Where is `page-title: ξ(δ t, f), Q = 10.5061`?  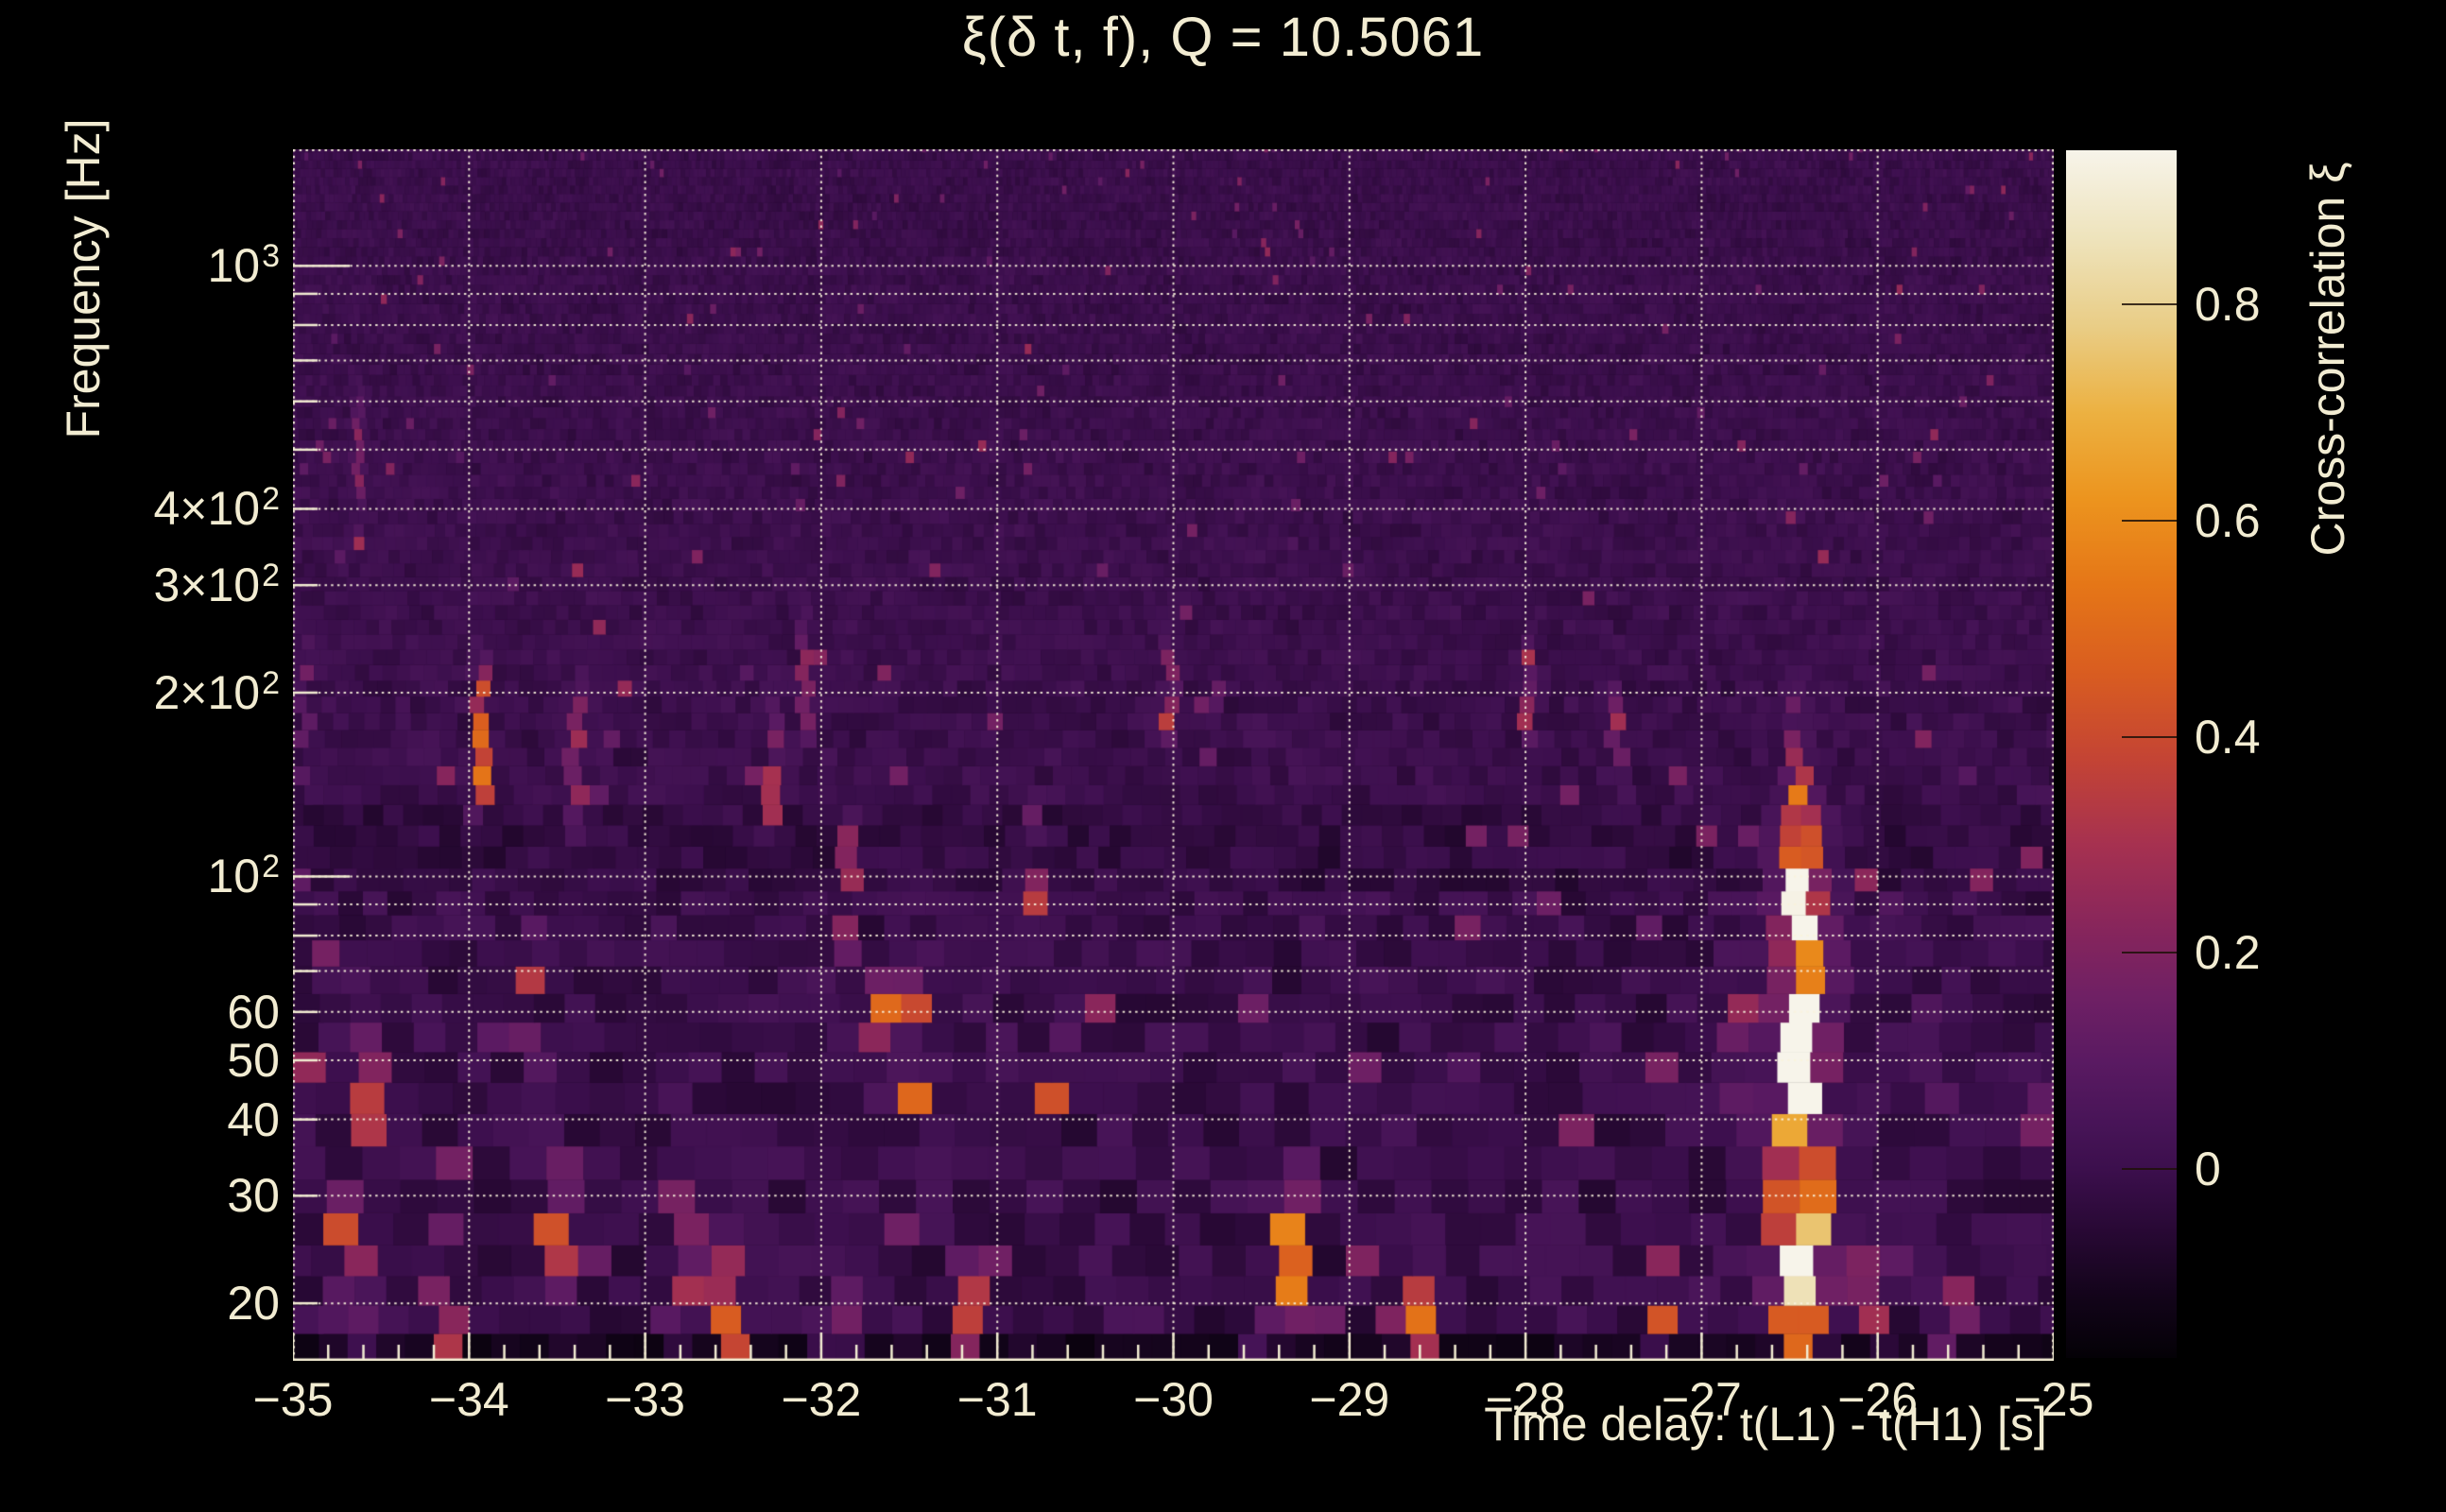
page-title: ξ(δ t, f), Q = 10.5061 is located at coordinates (1223, 37).